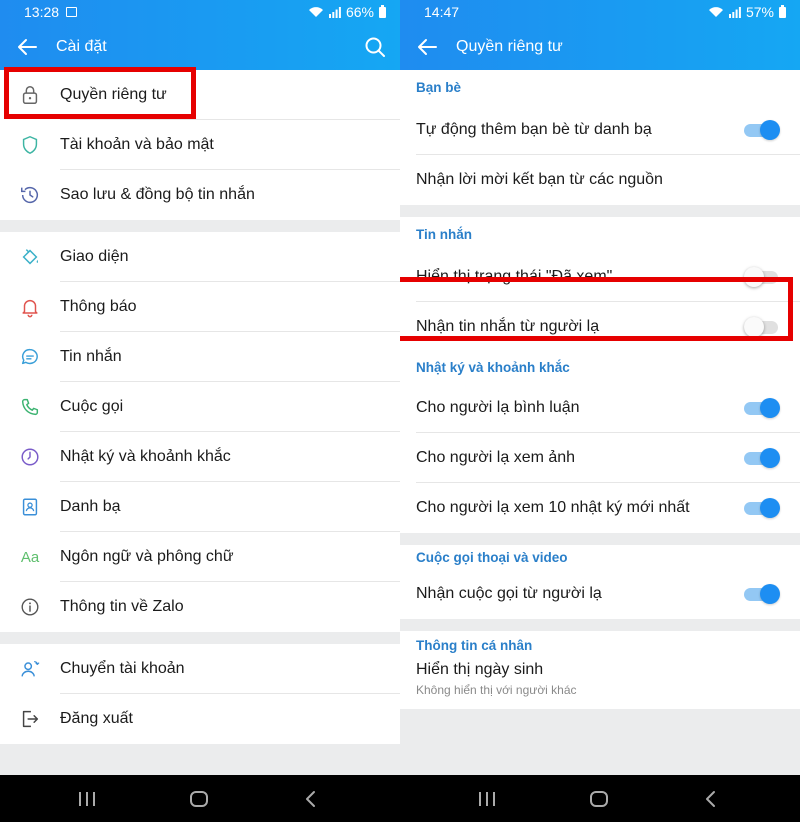 The image size is (800, 822). Describe the element at coordinates (137, 144) in the screenshot. I see `settings-item-label: Tài khoản và bảo mật` at that location.